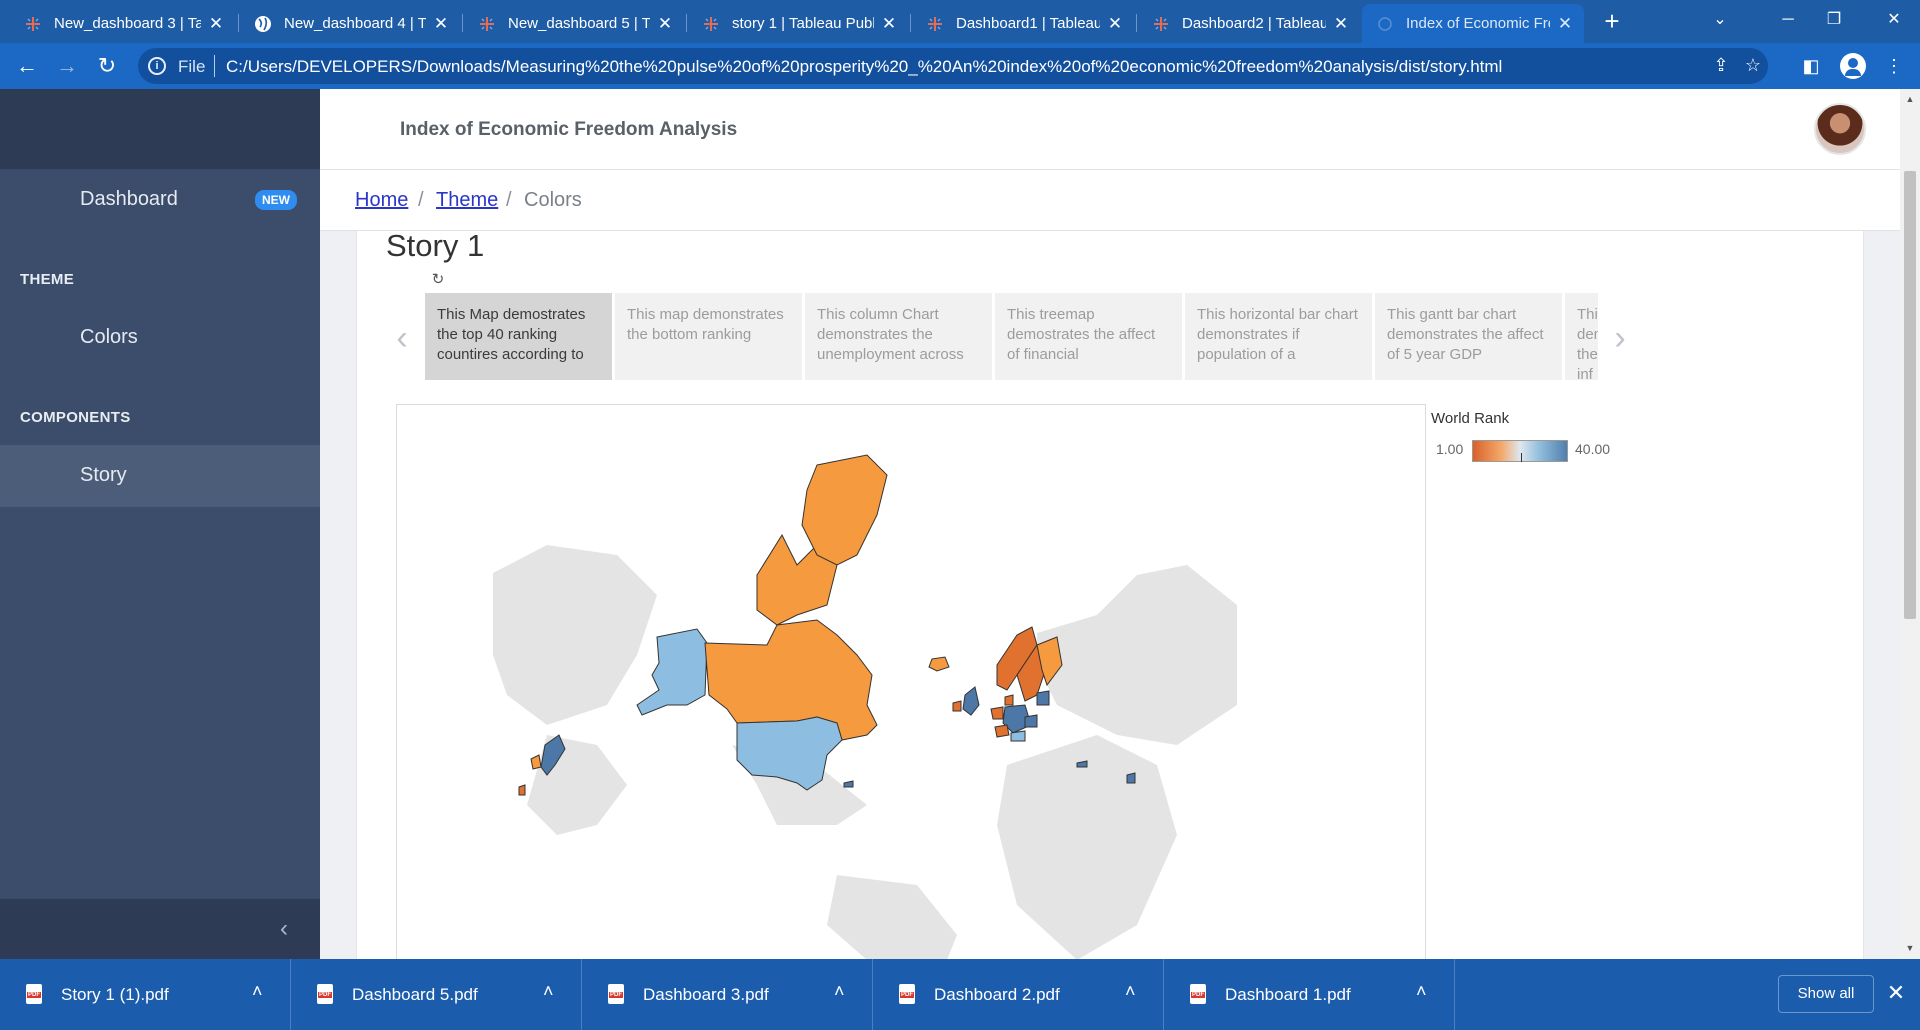 The image size is (1920, 1030). I want to click on story-next-arrow-icon: ›, so click(1620, 338).